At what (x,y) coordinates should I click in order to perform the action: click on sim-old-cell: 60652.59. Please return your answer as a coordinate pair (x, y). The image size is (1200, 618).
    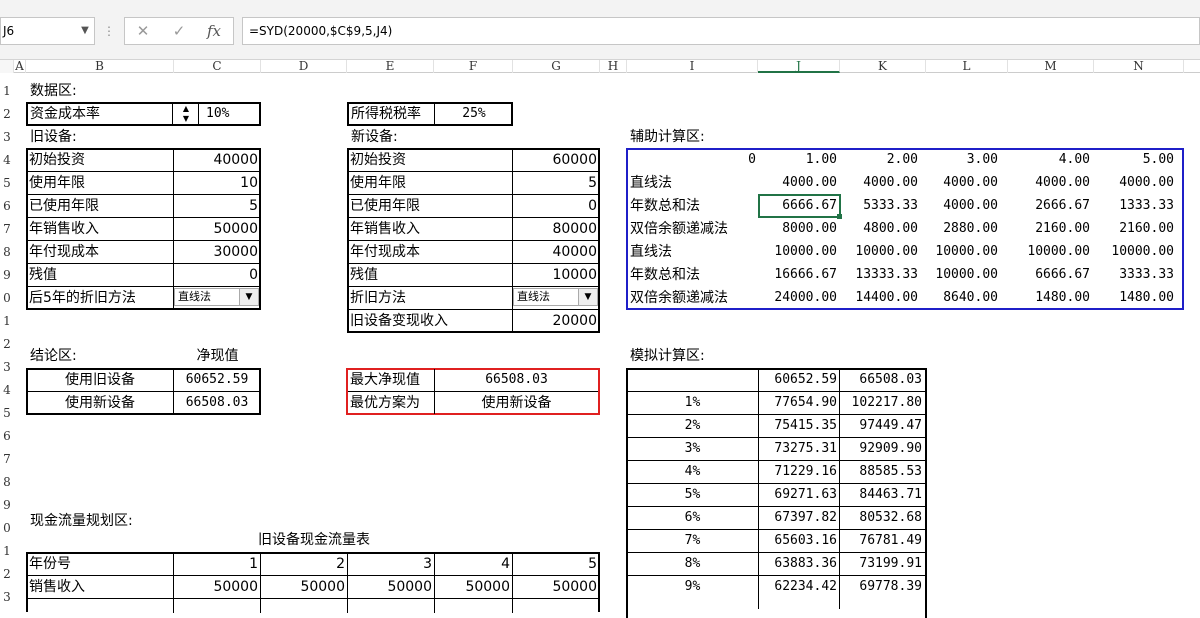
    Looking at the image, I should click on (798, 380).